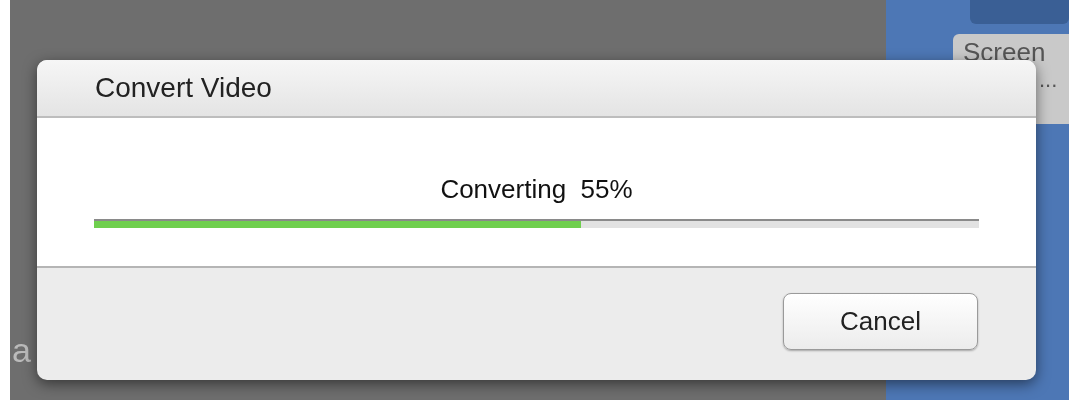 The image size is (1069, 400). What do you see at coordinates (183, 88) in the screenshot?
I see `dialog-title: Convert Video` at bounding box center [183, 88].